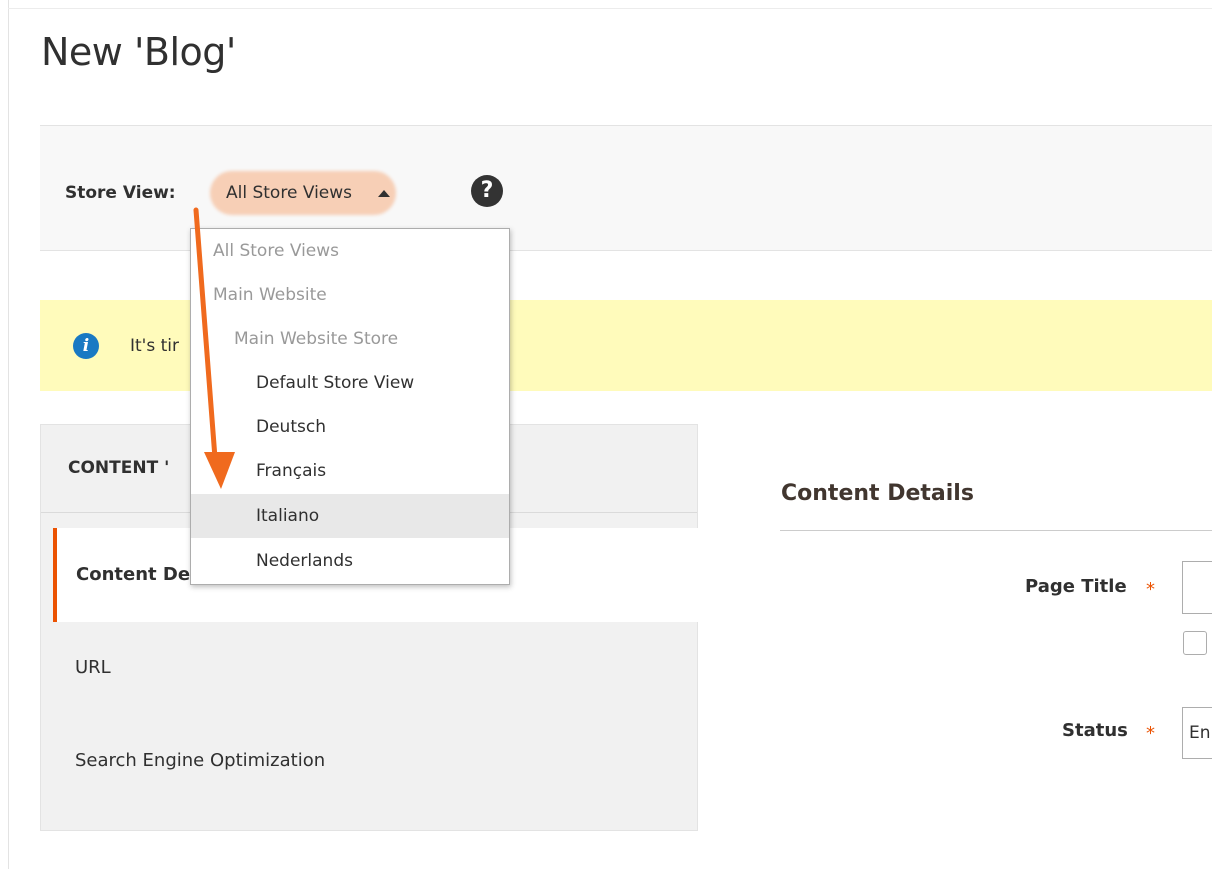 This screenshot has width=1212, height=869. What do you see at coordinates (119, 468) in the screenshot?
I see `sidebar-header-title: CONTENT '` at bounding box center [119, 468].